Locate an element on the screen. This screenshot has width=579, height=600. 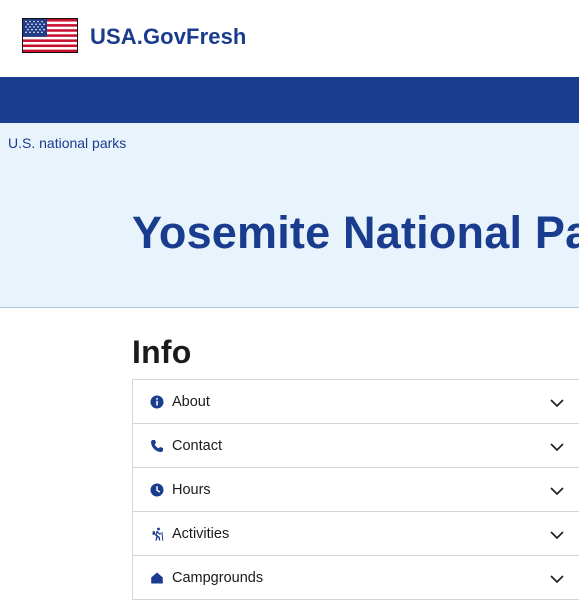
campground-icon is located at coordinates (157, 578).